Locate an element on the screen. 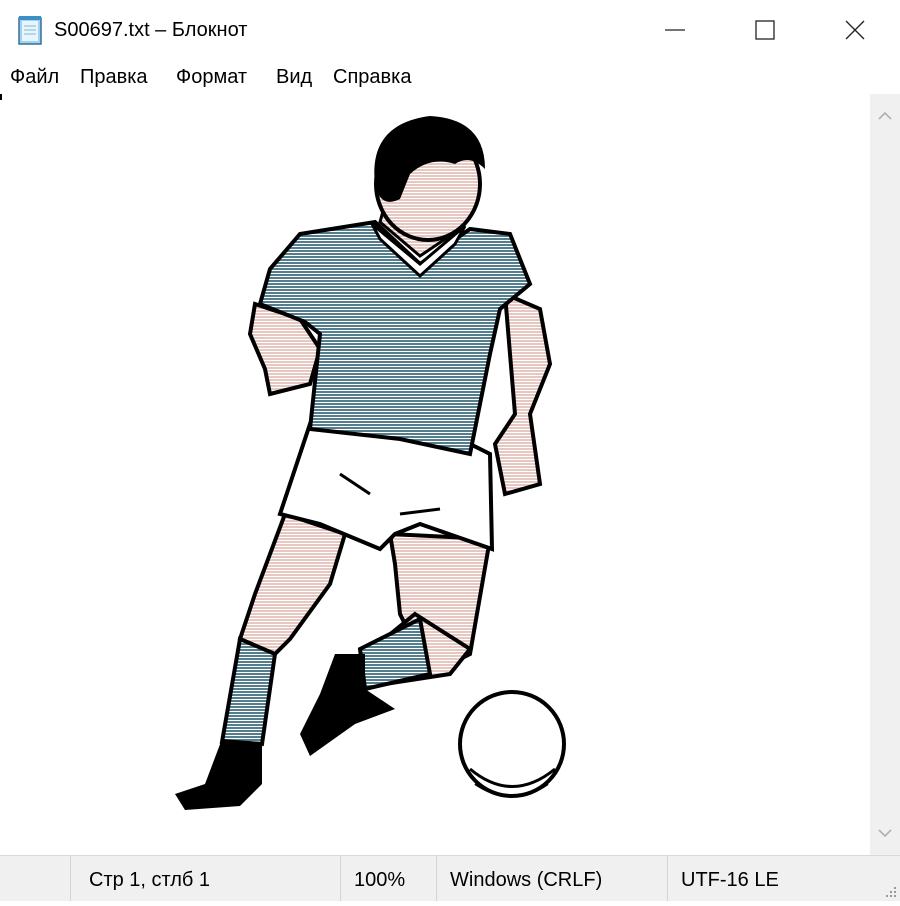 This screenshot has width=900, height=906. scroll-down-button is located at coordinates (885, 835).